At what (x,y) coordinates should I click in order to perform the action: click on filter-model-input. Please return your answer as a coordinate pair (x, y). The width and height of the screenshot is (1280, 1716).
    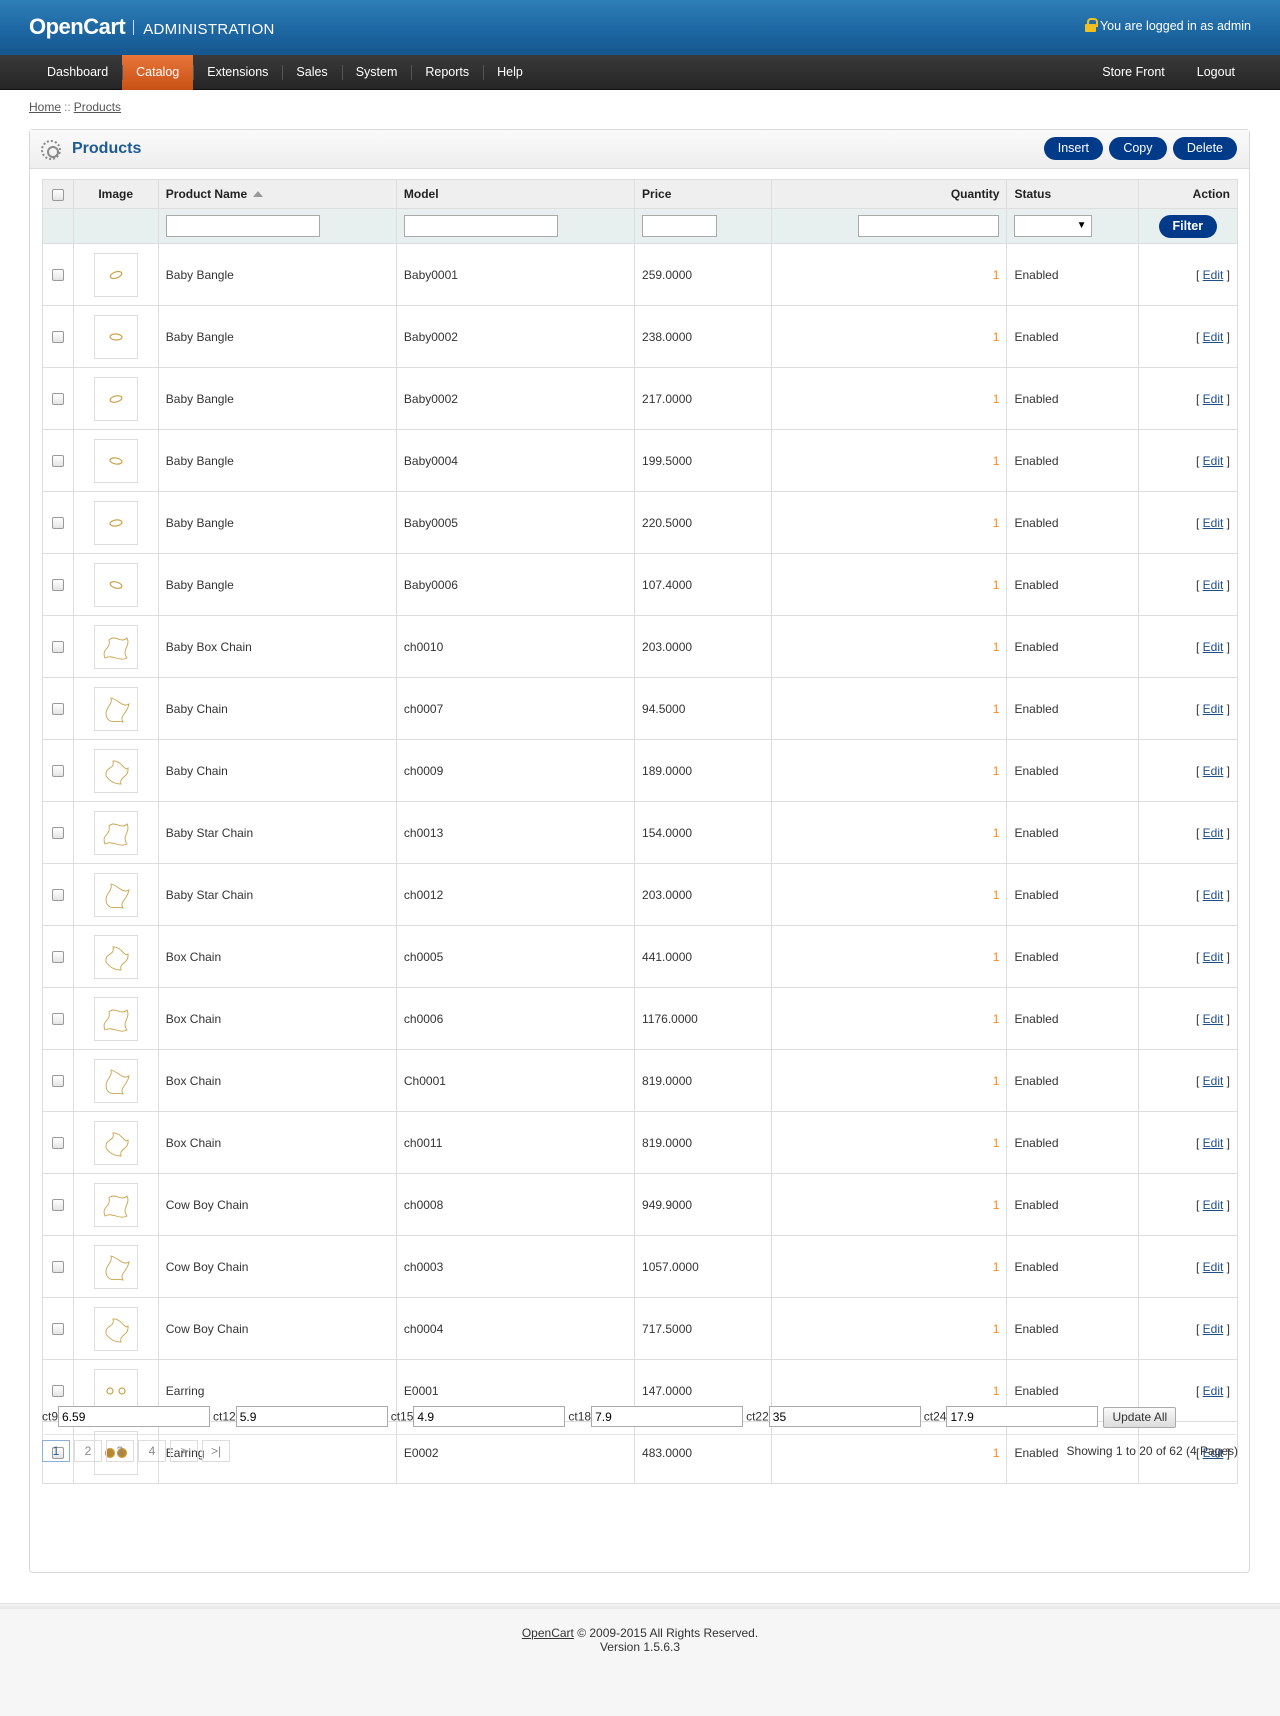
    Looking at the image, I should click on (480, 226).